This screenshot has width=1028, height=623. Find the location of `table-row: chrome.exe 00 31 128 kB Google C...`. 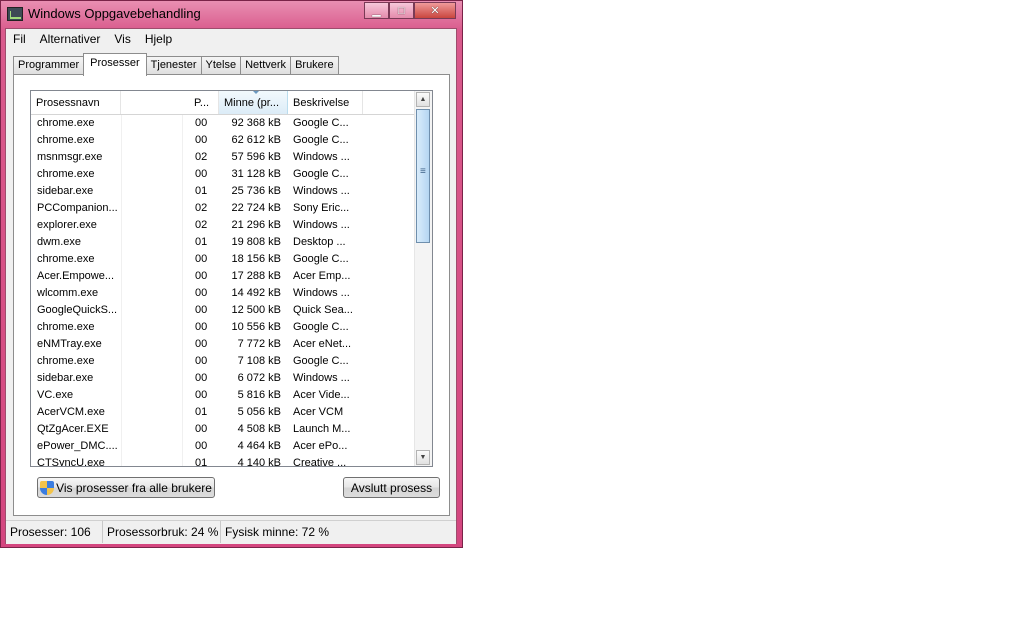

table-row: chrome.exe 00 31 128 kB Google C... is located at coordinates (223, 174).